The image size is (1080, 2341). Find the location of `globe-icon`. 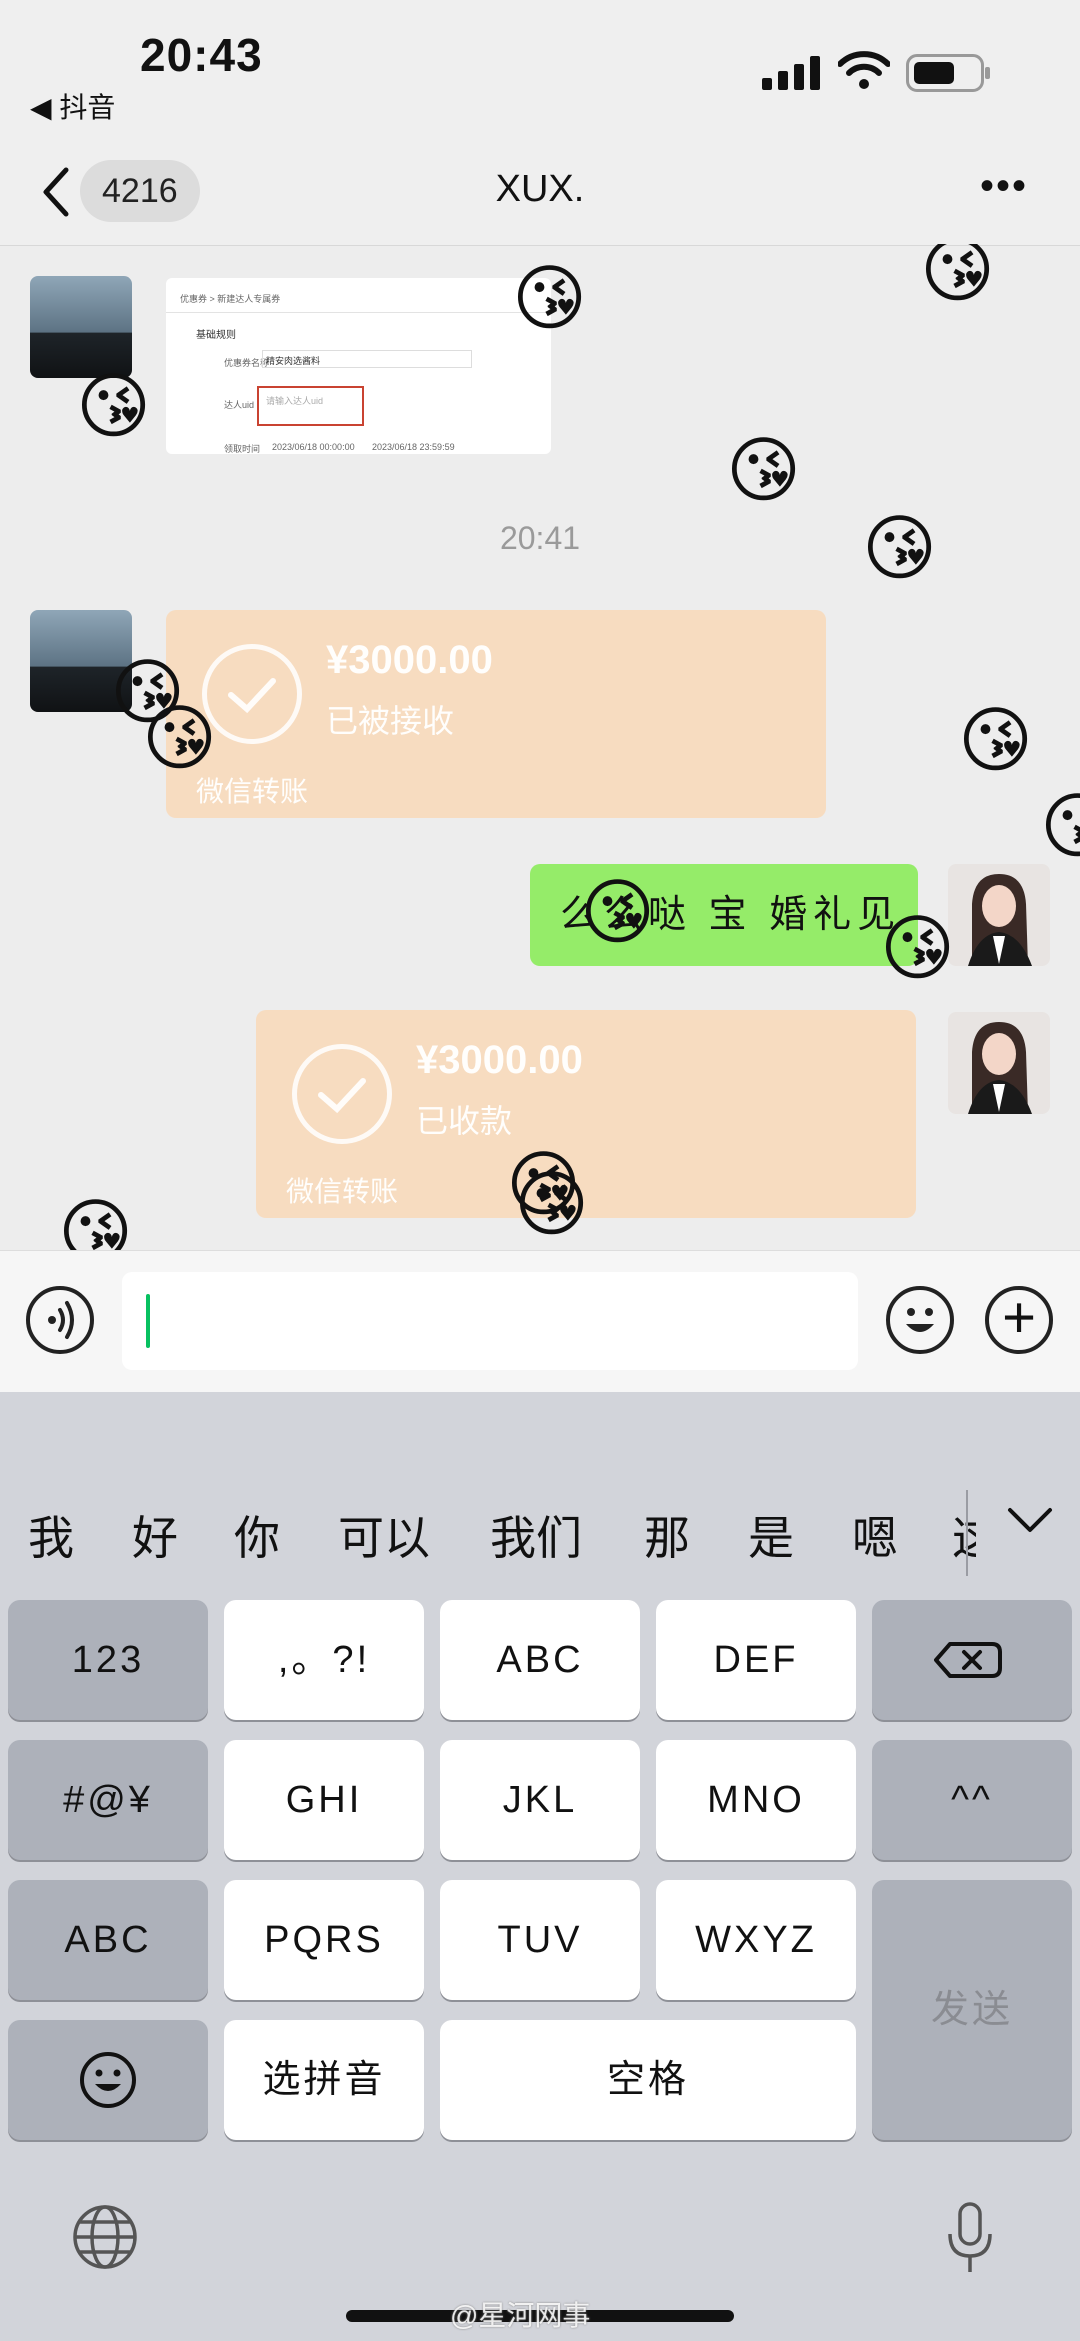

globe-icon is located at coordinates (105, 2237).